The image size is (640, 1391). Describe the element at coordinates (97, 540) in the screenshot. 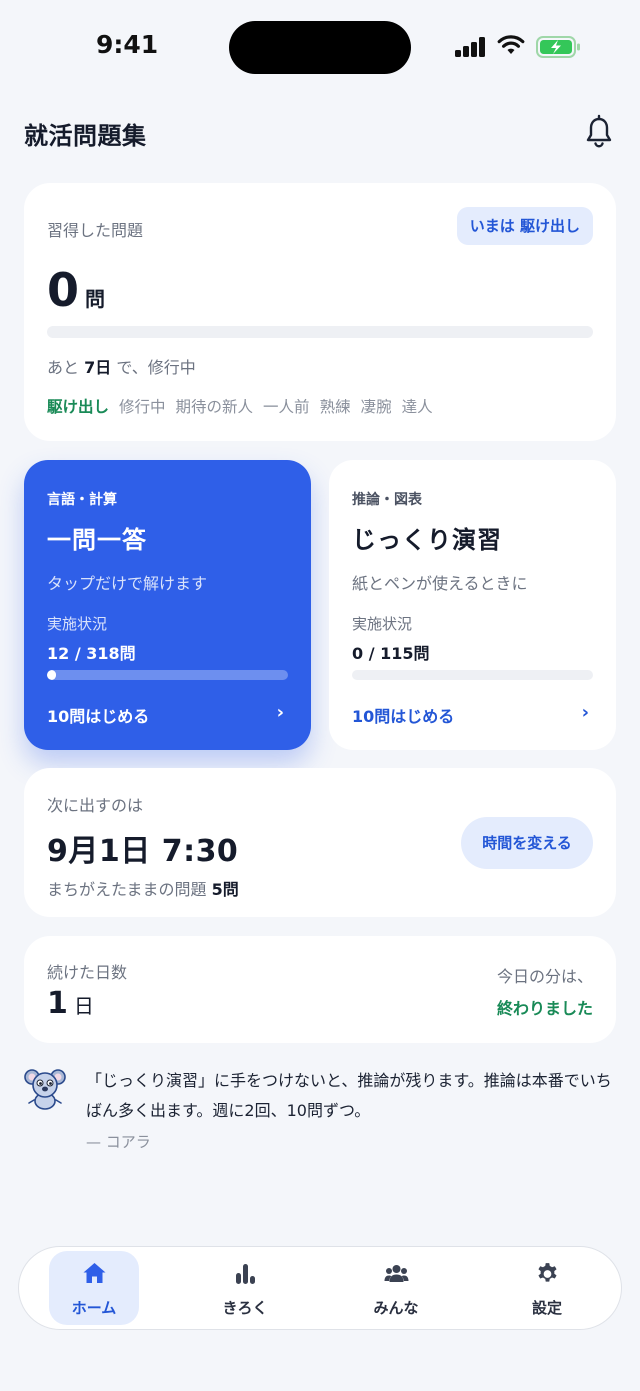

I see `mode-title: 一問一答` at that location.